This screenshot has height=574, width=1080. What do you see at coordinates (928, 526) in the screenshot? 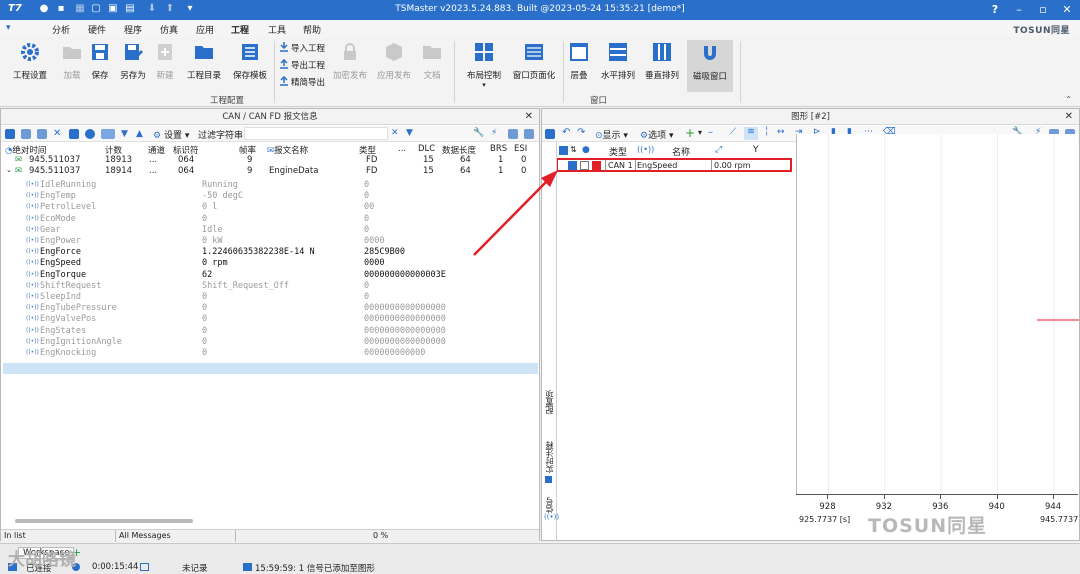
I see `watermark-logo: TOSUN同星` at bounding box center [928, 526].